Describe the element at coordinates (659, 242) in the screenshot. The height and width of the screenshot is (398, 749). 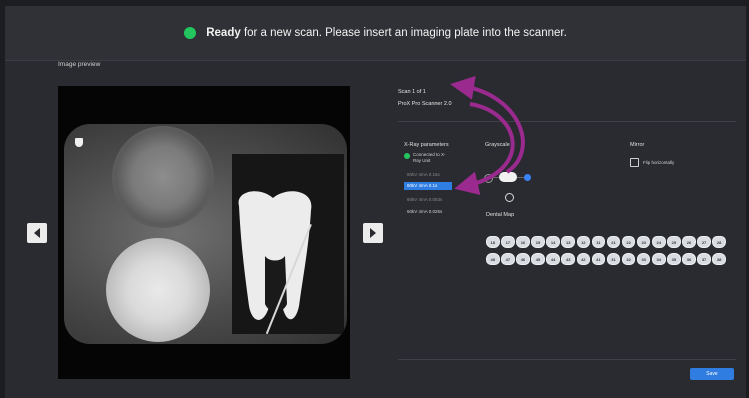
I see `tooth-24: 24` at that location.